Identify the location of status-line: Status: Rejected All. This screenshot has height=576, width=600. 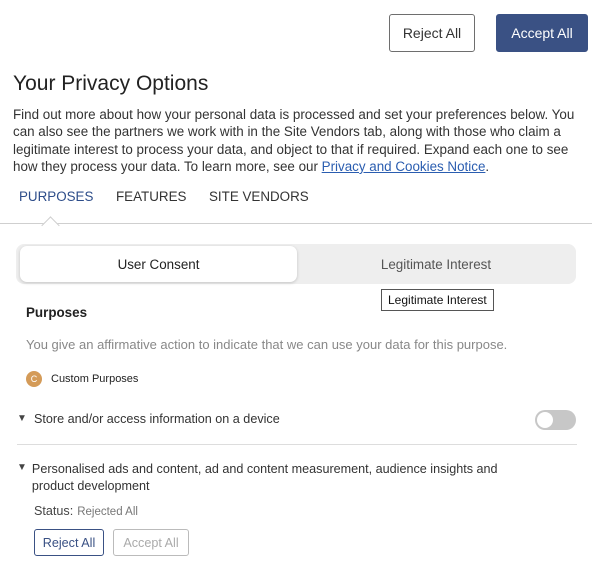
(86, 511).